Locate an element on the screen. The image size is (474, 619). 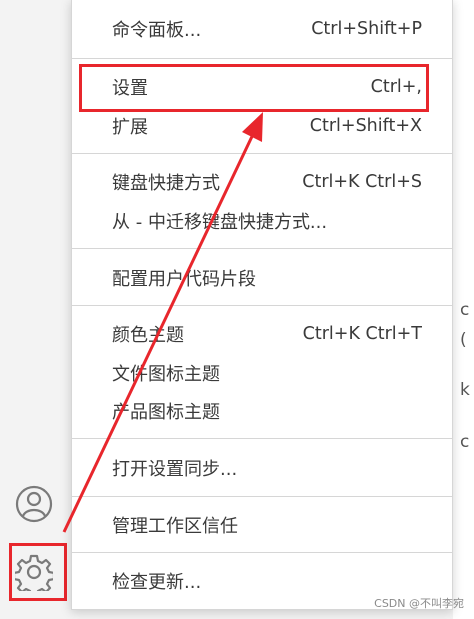
menu-item-shortcut: Ctrl+Shift+P is located at coordinates (366, 29).